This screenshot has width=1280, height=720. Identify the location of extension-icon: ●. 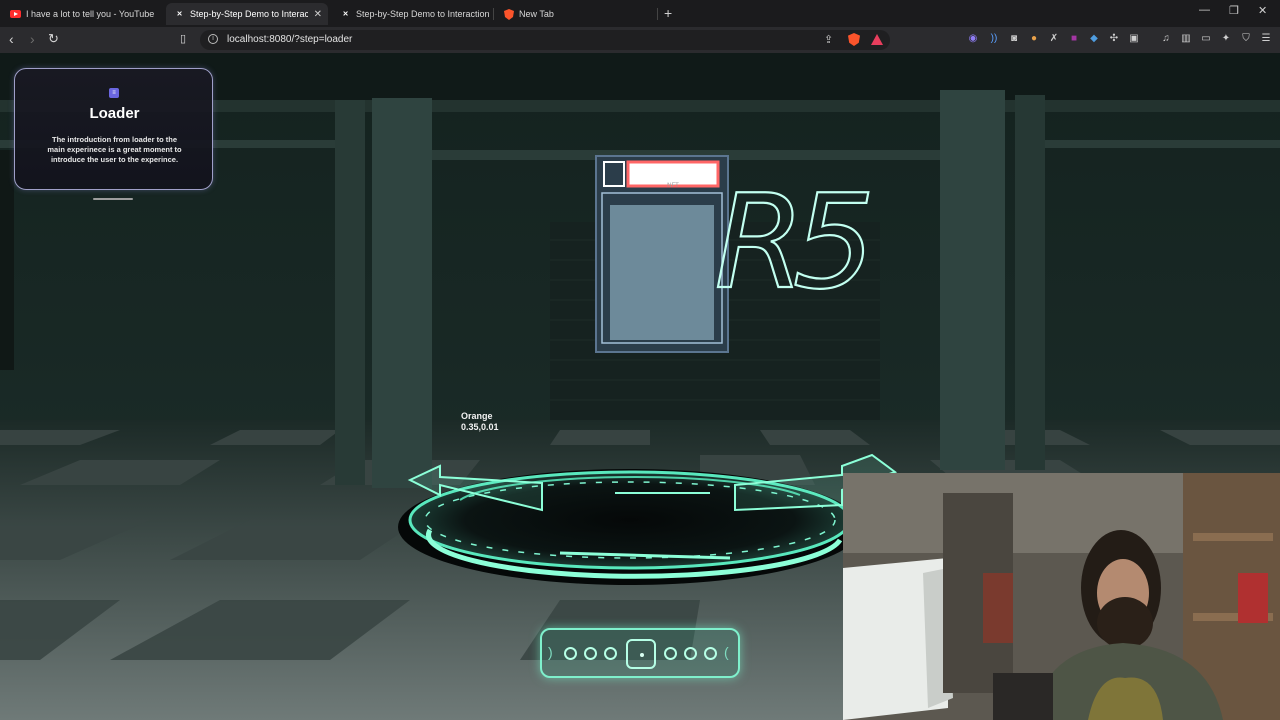
(1034, 39).